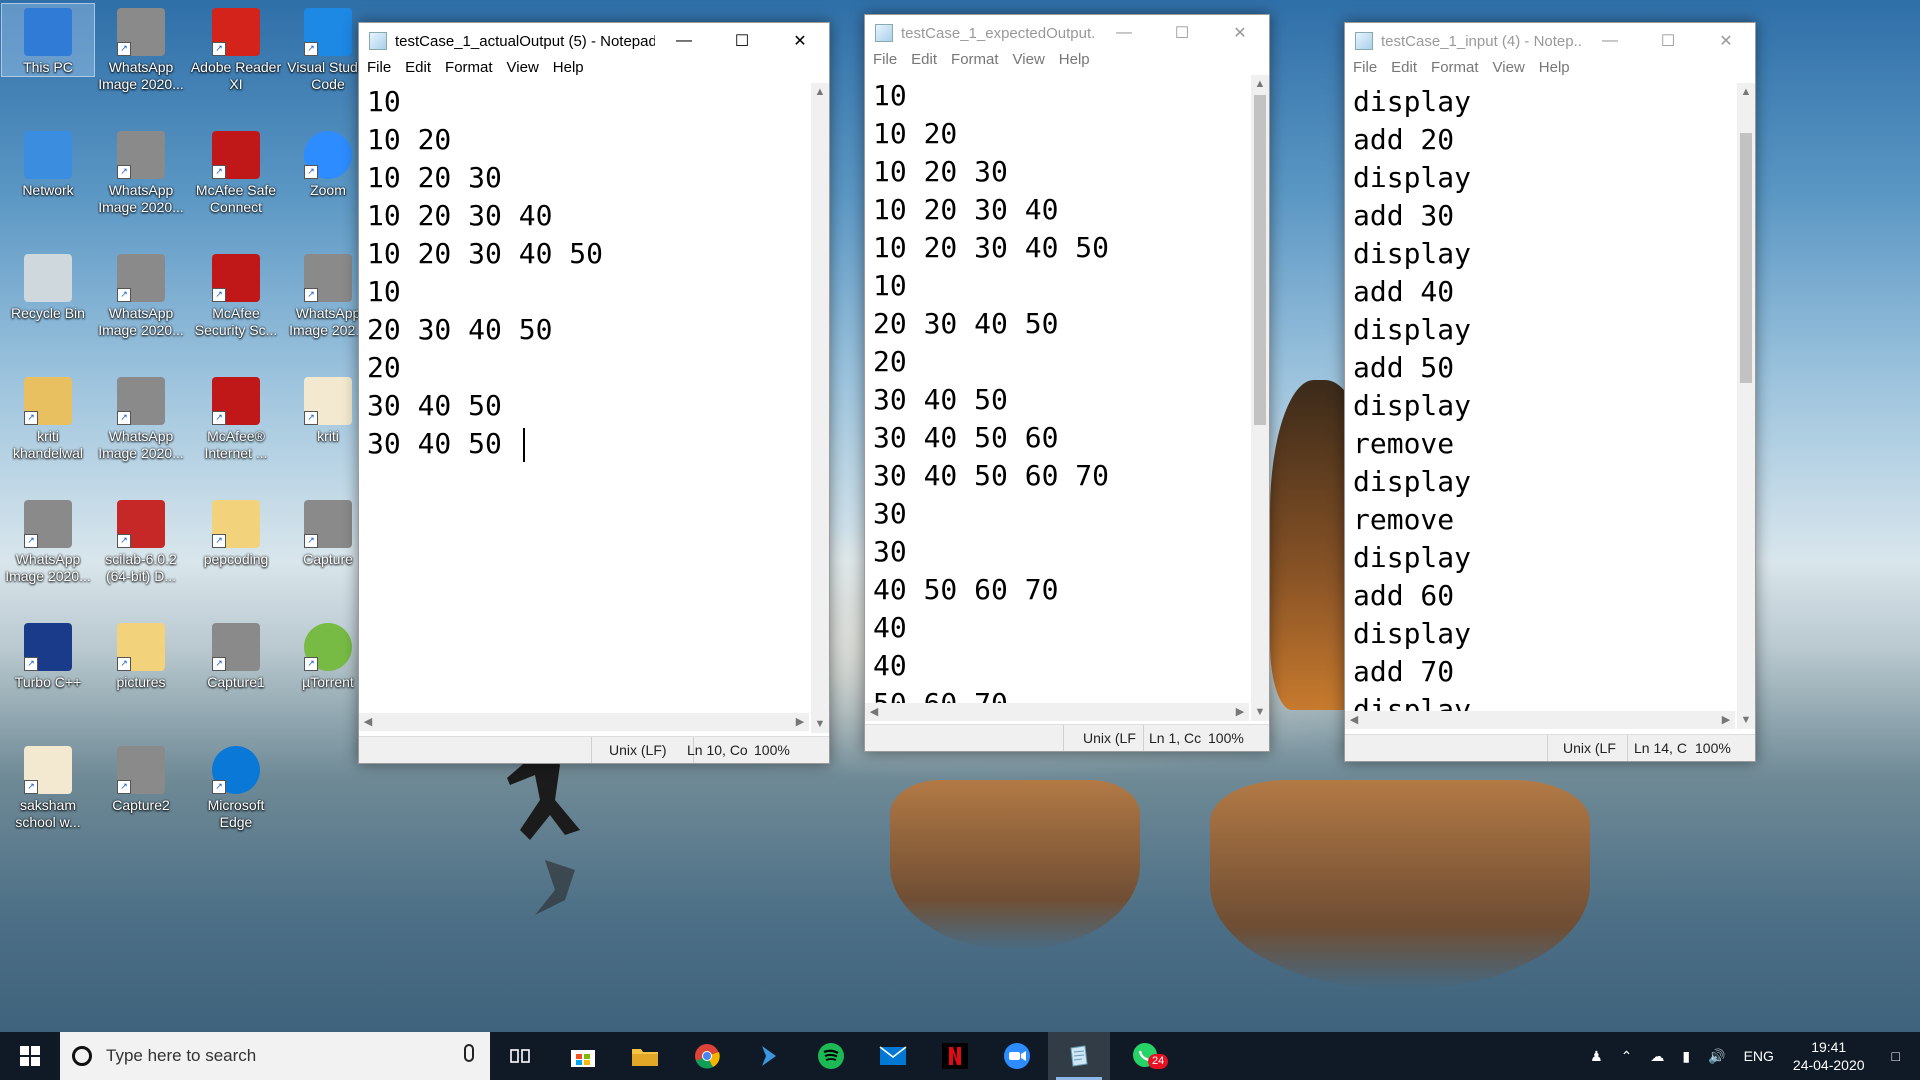 Image resolution: width=1920 pixels, height=1080 pixels. What do you see at coordinates (707, 1056) in the screenshot?
I see `chrome-icon` at bounding box center [707, 1056].